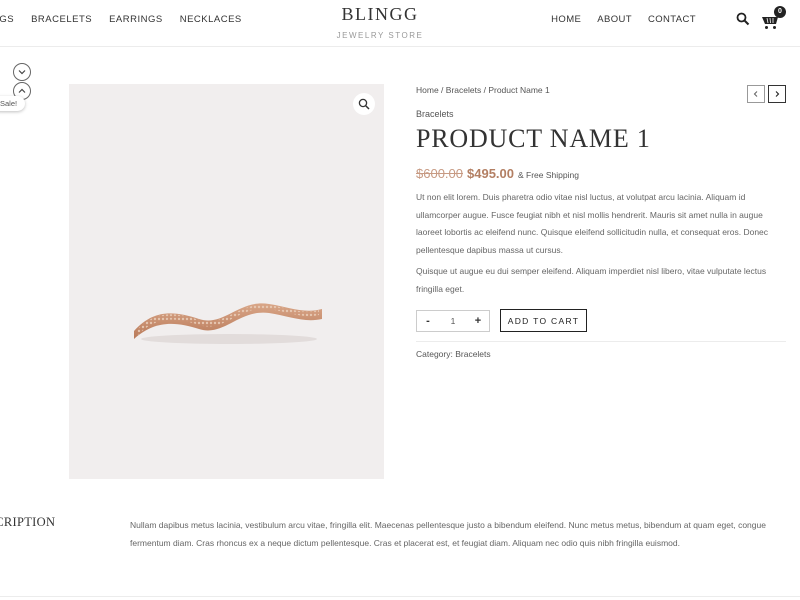 Image resolution: width=800 pixels, height=600 pixels. What do you see at coordinates (519, 90) in the screenshot?
I see `breadcrumb-current: Product Name 1` at bounding box center [519, 90].